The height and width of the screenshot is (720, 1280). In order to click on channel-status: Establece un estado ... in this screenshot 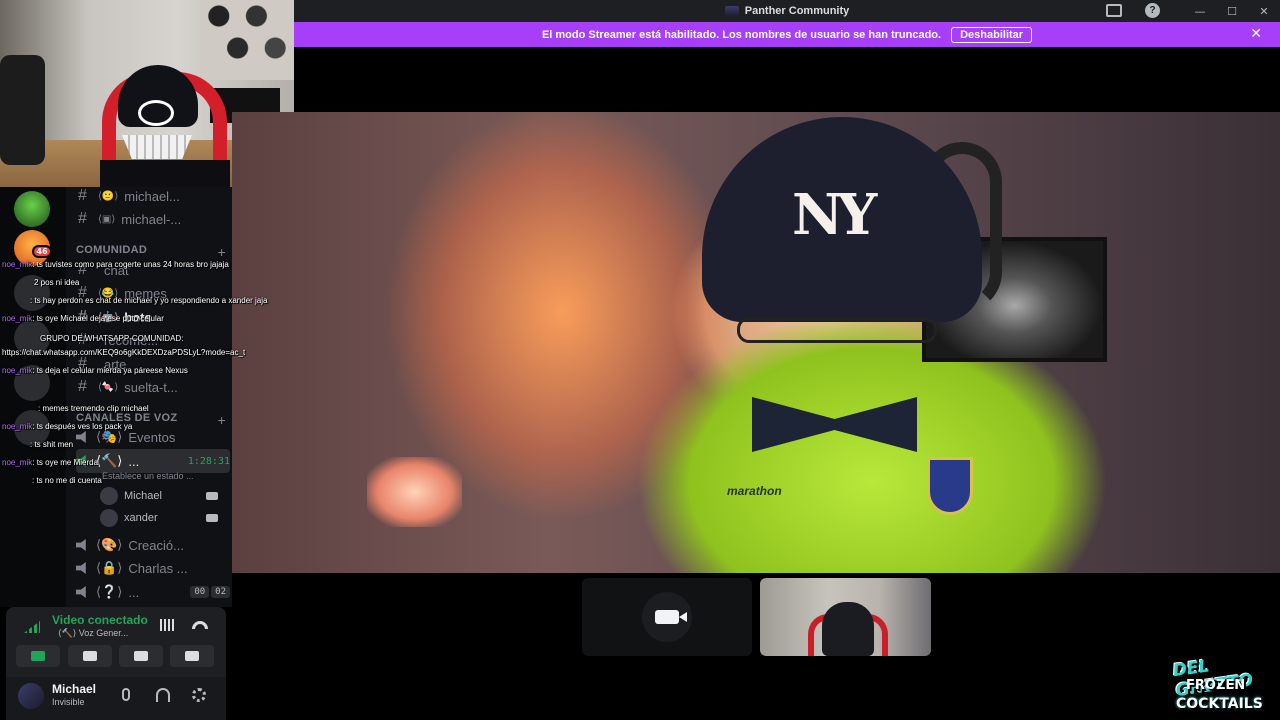, I will do `click(148, 476)`.